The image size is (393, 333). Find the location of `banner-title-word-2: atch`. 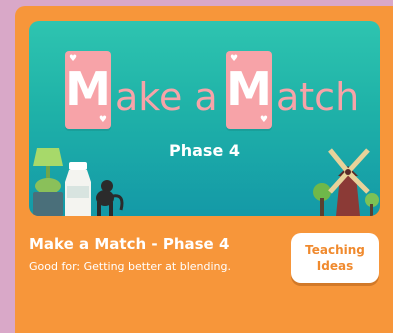

banner-title-word-2: atch is located at coordinates (318, 97).